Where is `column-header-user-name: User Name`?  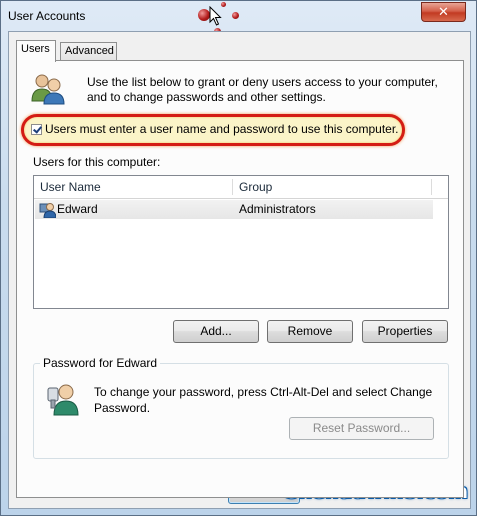 column-header-user-name: User Name is located at coordinates (133, 187).